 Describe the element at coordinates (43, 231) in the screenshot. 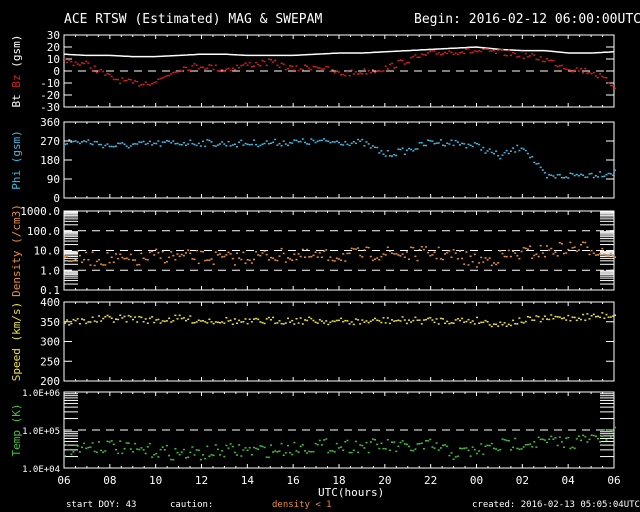

I see `y-tick-label-density: 100.0` at that location.